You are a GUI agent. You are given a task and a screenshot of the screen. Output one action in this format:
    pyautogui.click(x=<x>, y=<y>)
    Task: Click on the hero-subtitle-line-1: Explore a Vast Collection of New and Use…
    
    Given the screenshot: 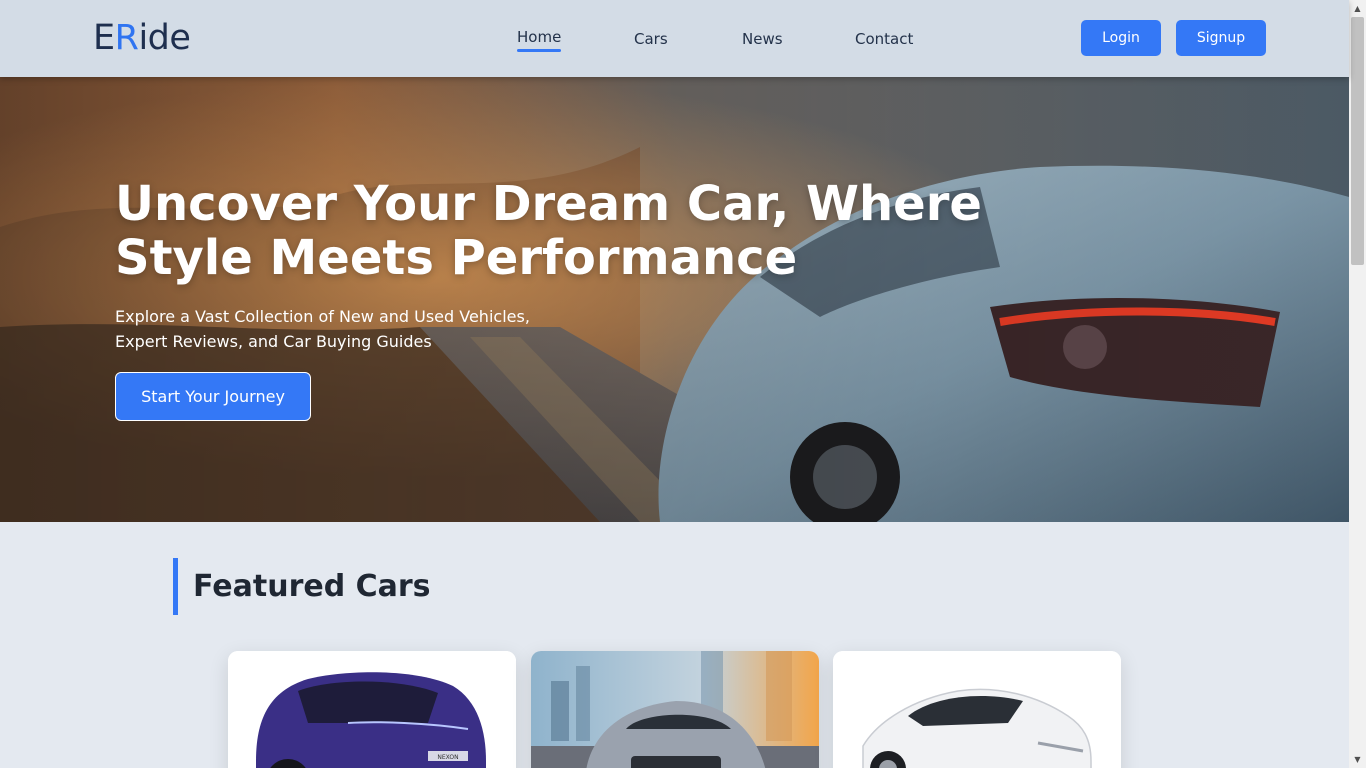 What is the action you would take?
    pyautogui.click(x=322, y=316)
    